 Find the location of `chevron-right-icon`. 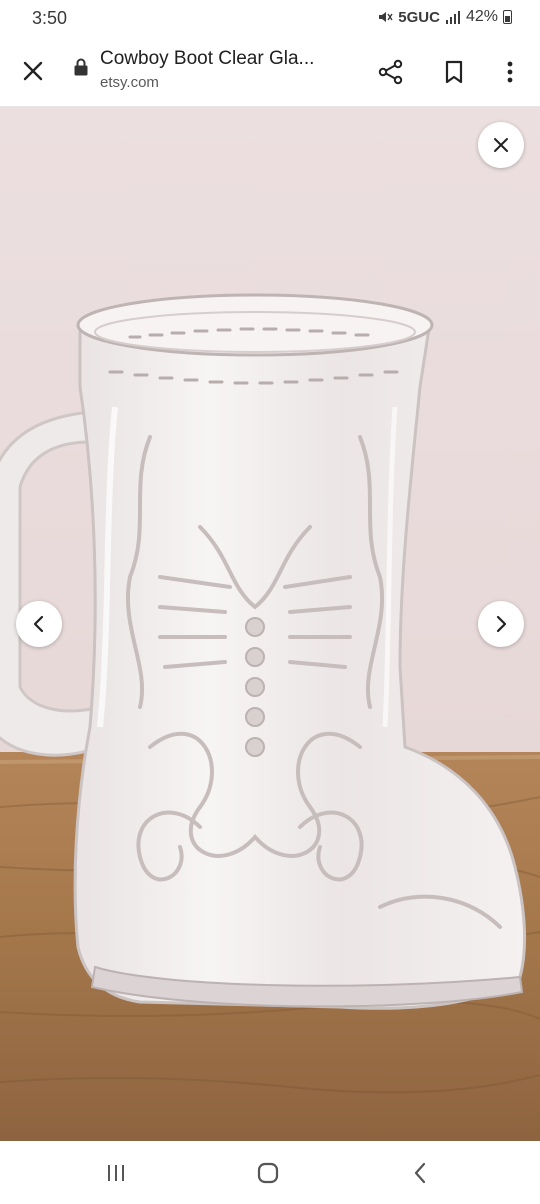

chevron-right-icon is located at coordinates (501, 624).